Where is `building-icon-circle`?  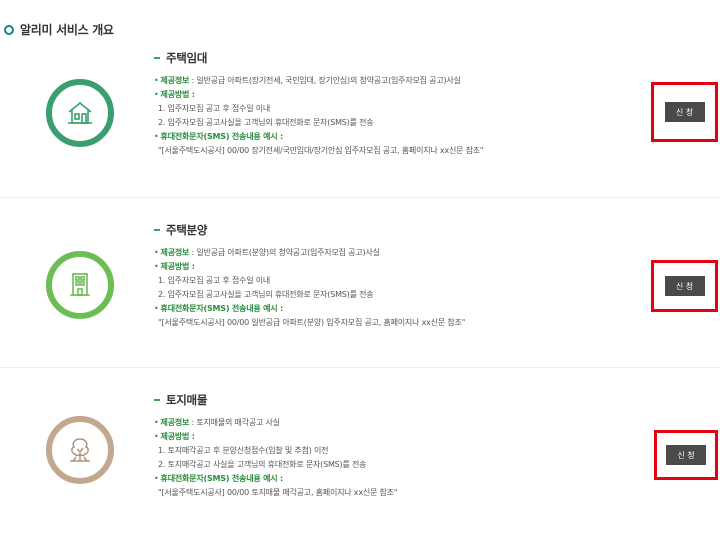 building-icon-circle is located at coordinates (80, 285).